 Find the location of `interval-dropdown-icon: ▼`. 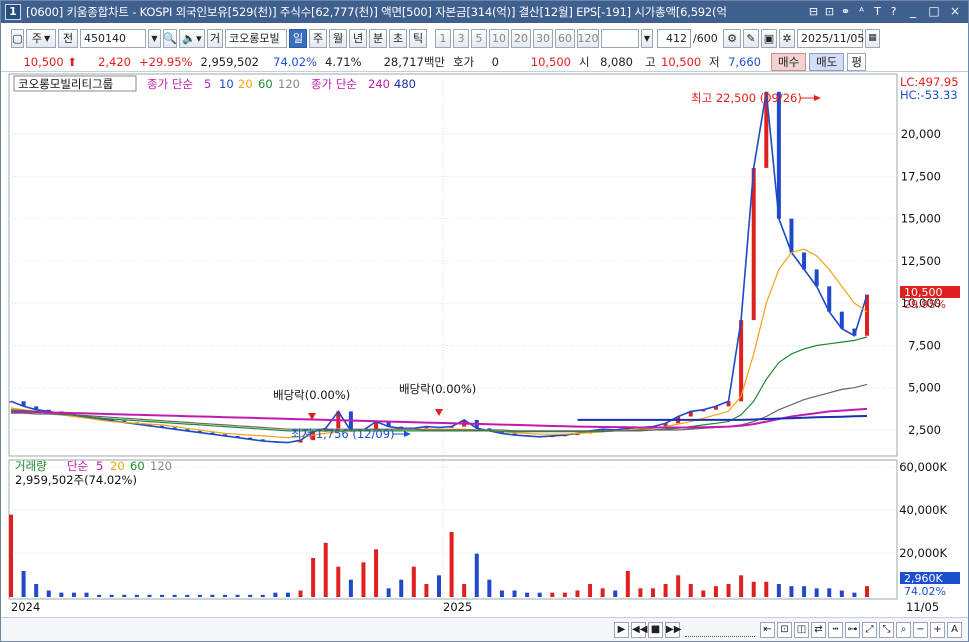

interval-dropdown-icon: ▼ is located at coordinates (647, 38).